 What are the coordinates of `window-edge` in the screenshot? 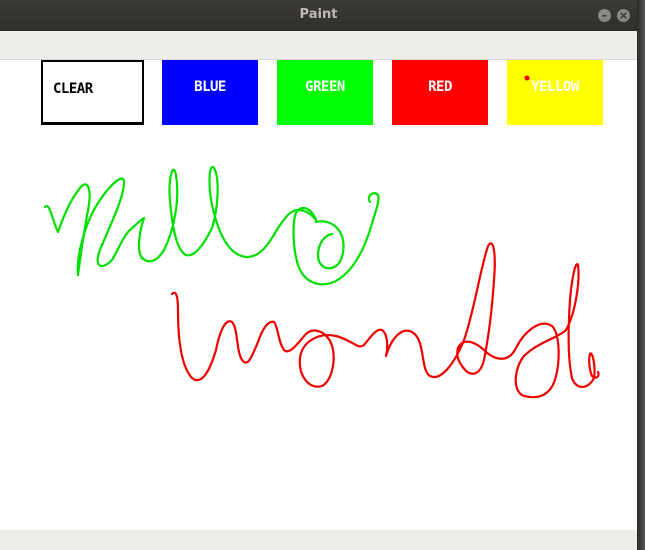 It's located at (641, 275).